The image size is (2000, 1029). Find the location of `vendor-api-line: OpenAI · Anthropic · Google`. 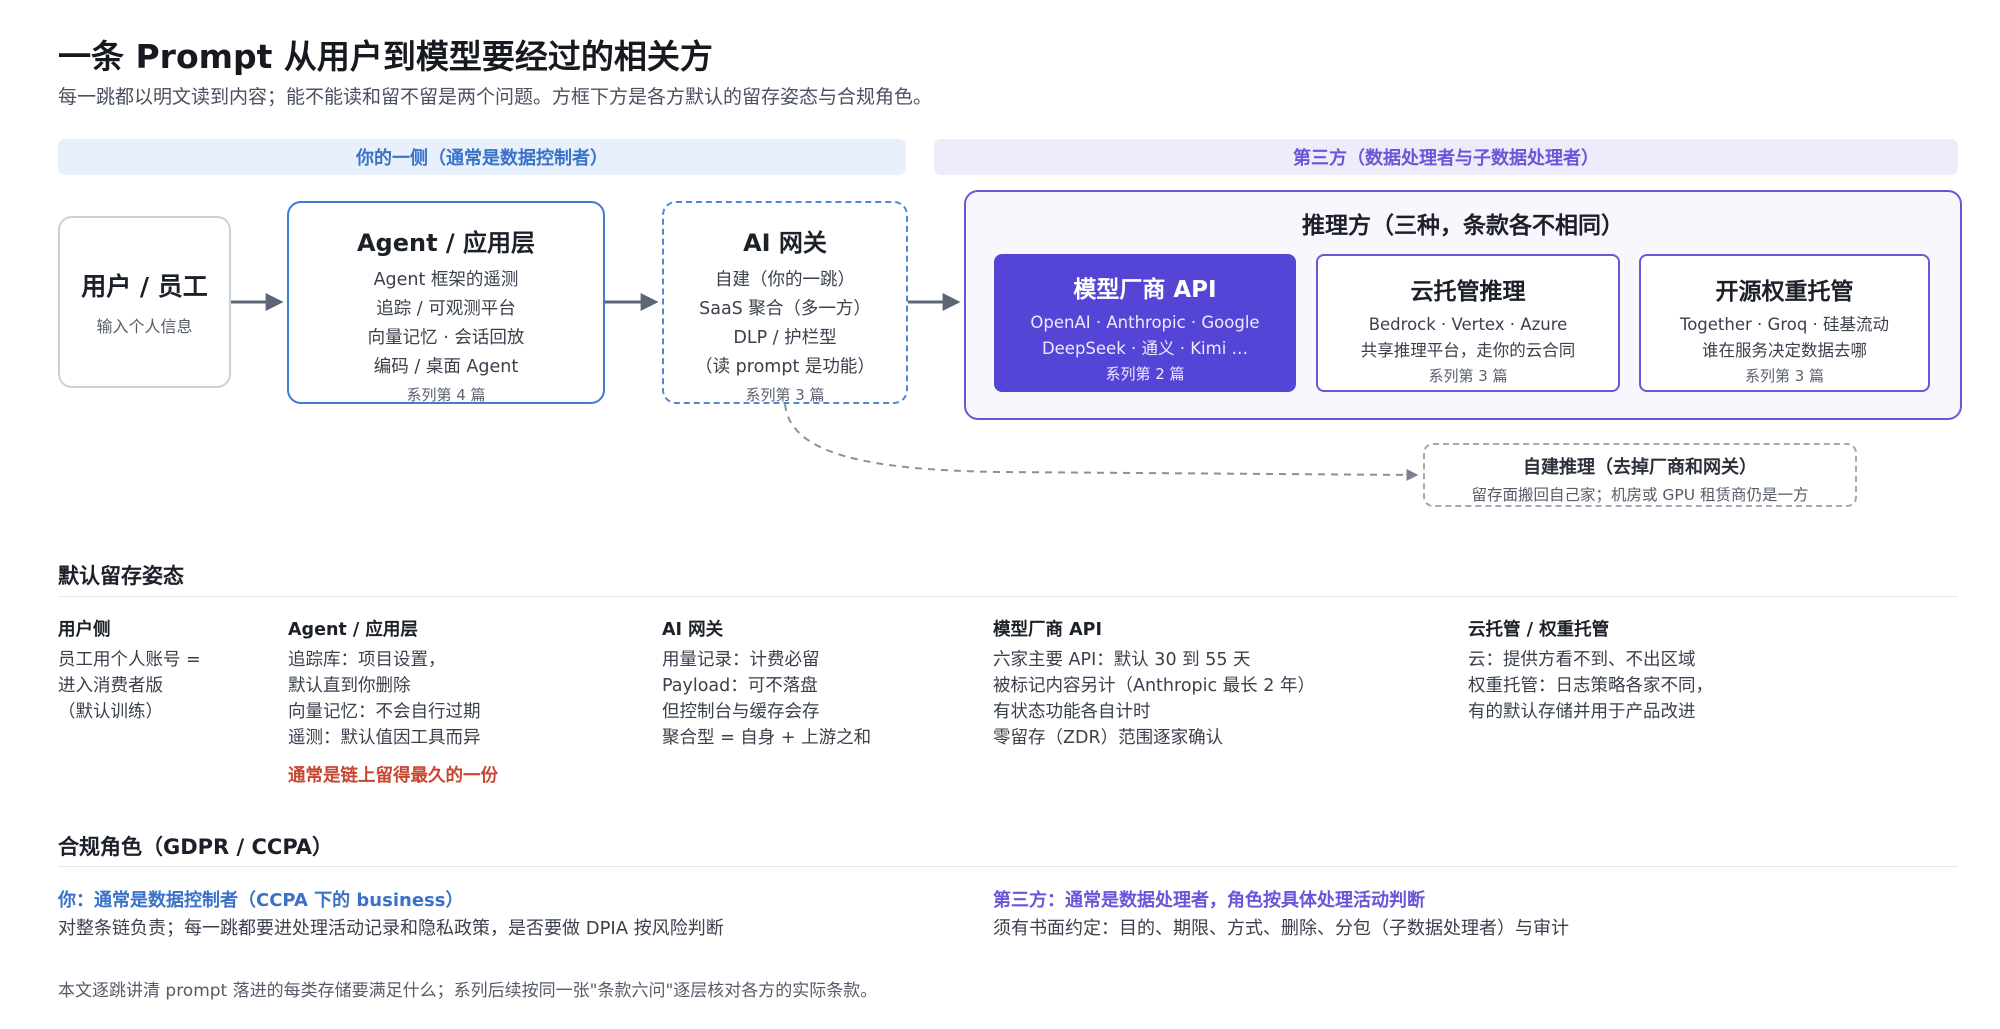

vendor-api-line: OpenAI · Anthropic · Google is located at coordinates (1145, 322).